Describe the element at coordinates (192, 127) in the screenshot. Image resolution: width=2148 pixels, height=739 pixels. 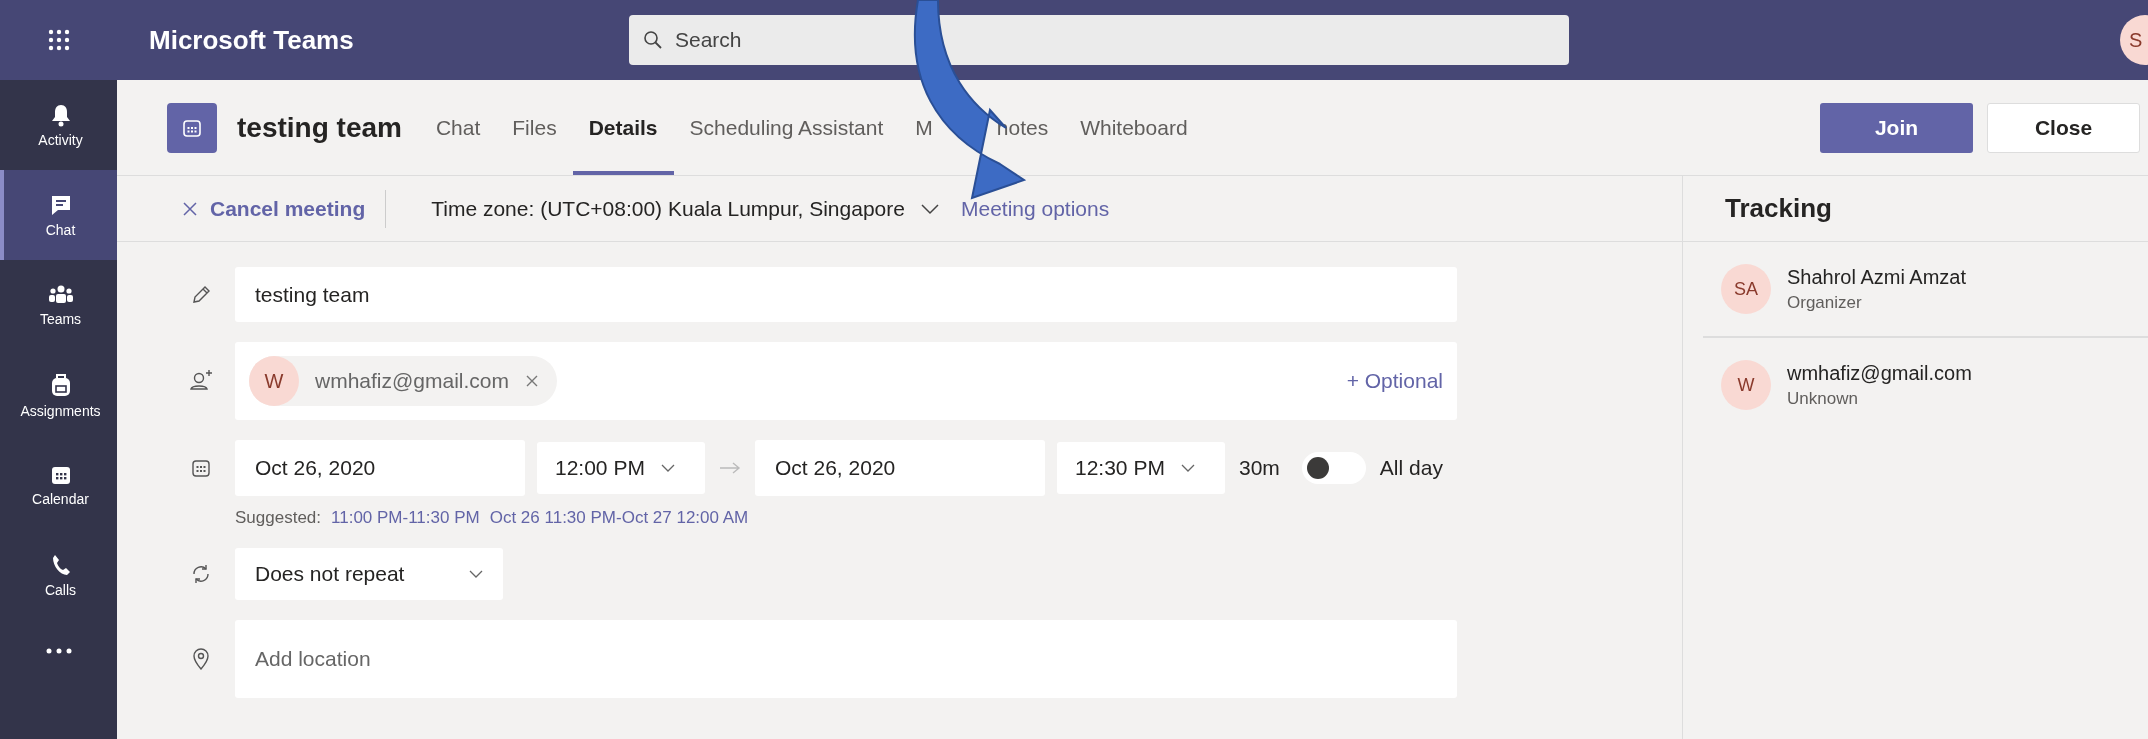
I see `calendar-icon` at that location.